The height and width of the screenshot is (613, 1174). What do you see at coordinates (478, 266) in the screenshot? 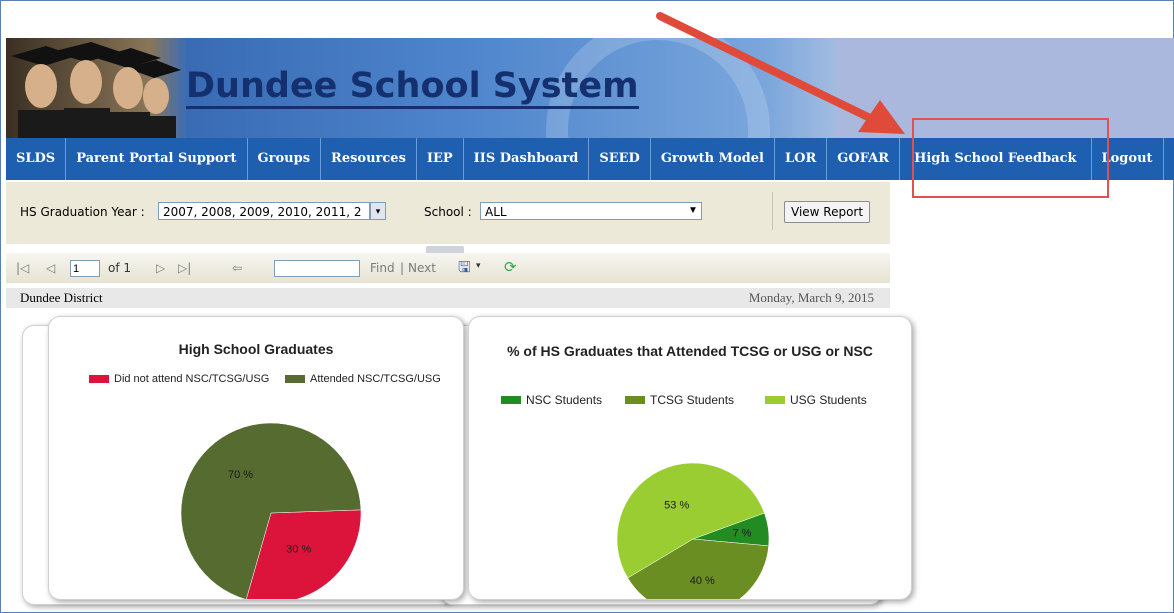
I see `export-dropdown-icon: ▾` at bounding box center [478, 266].